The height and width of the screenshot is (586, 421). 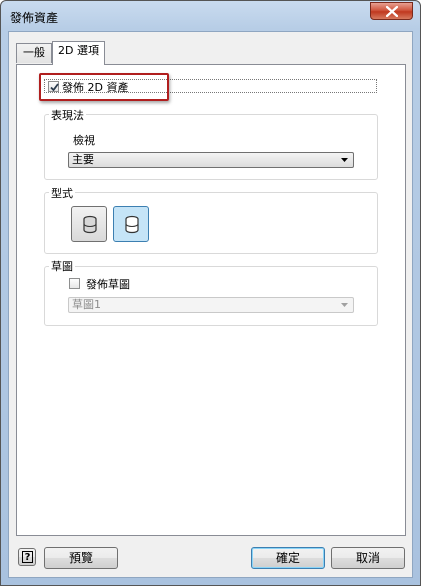 What do you see at coordinates (86, 304) in the screenshot?
I see `sketch-select-value: 草圖1` at bounding box center [86, 304].